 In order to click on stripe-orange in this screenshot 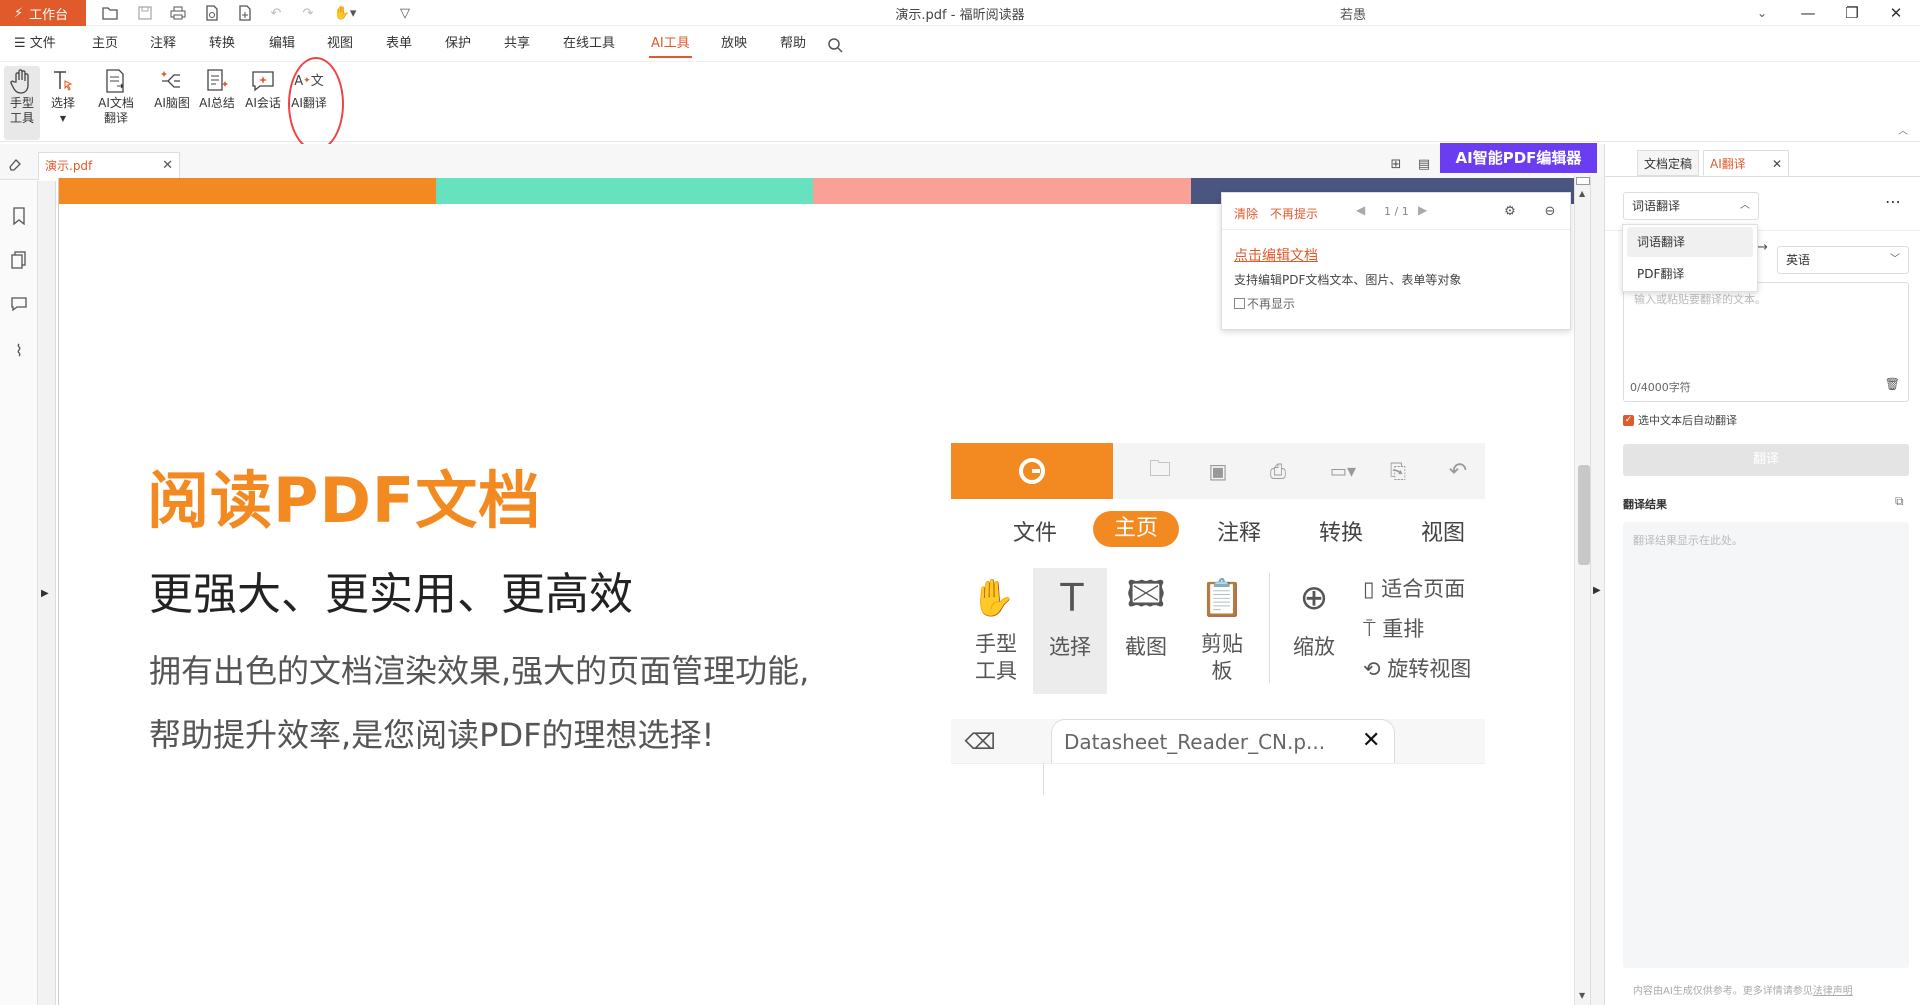, I will do `click(247, 191)`.